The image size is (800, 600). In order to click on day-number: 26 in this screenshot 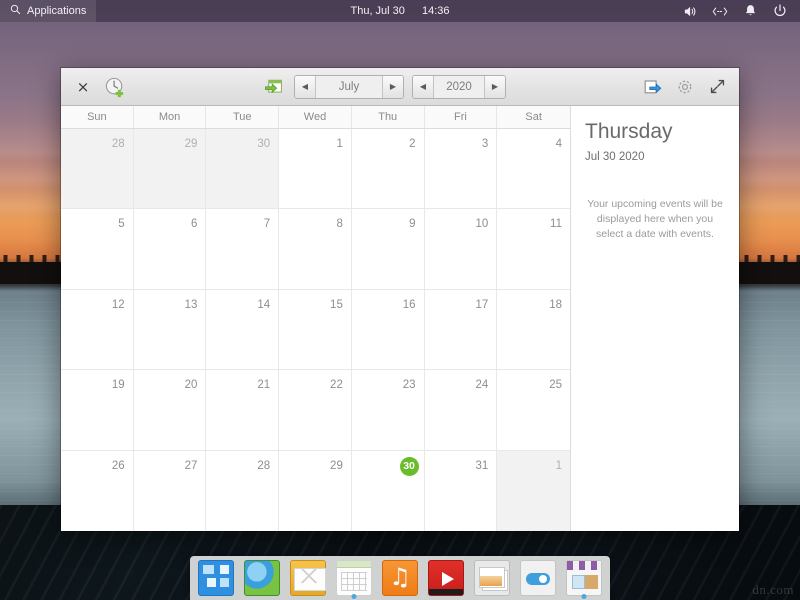, I will do `click(118, 465)`.